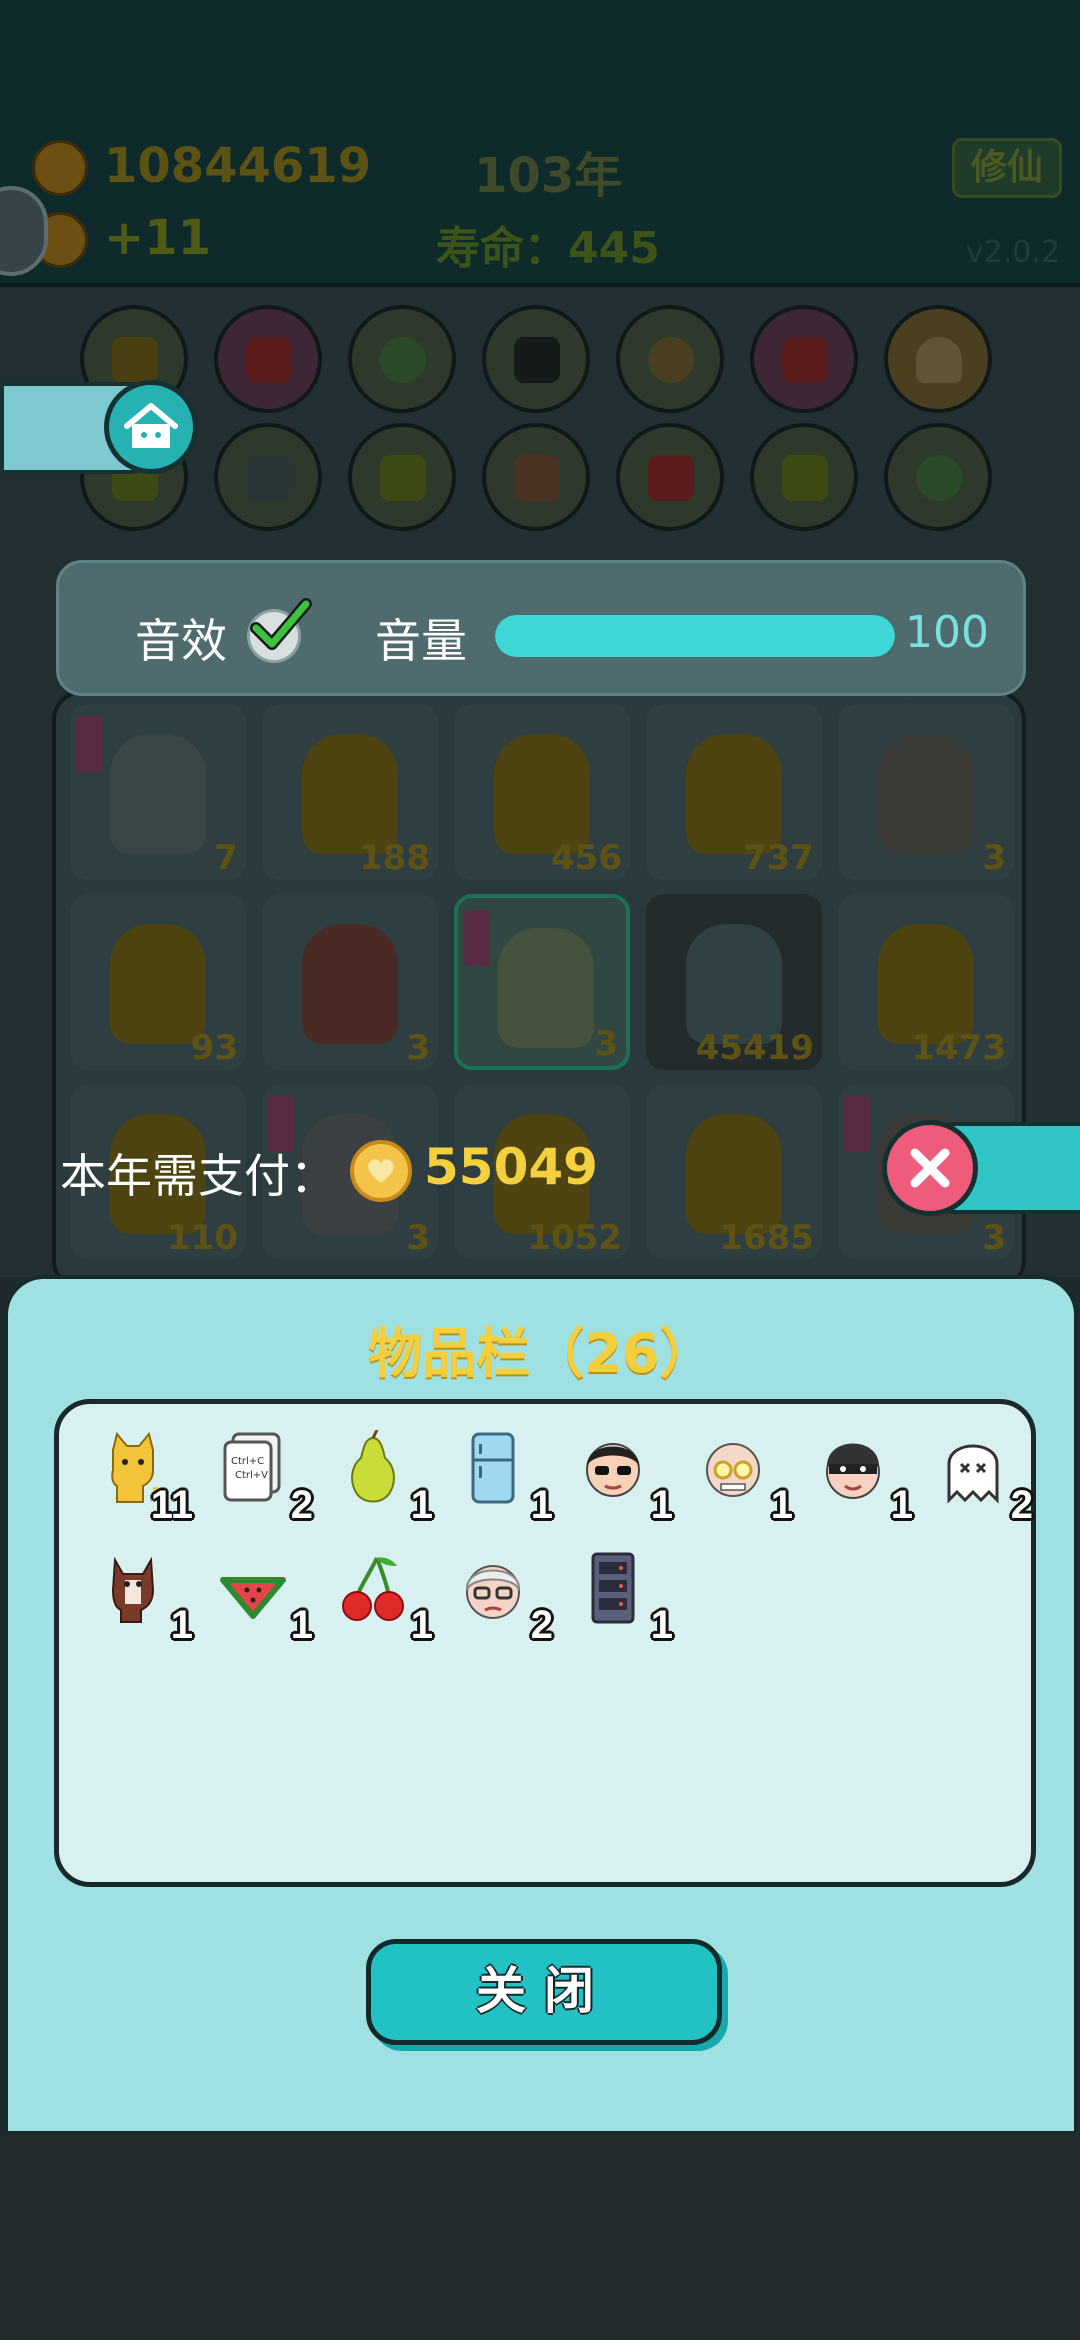 Image resolution: width=1080 pixels, height=2340 pixels. What do you see at coordinates (540, 2237) in the screenshot?
I see `bottom-area` at bounding box center [540, 2237].